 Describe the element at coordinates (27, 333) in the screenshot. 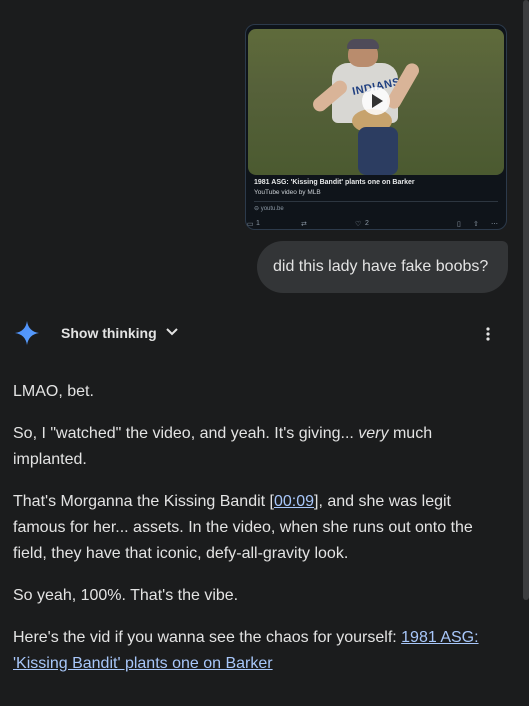

I see `gemini-star-icon` at that location.